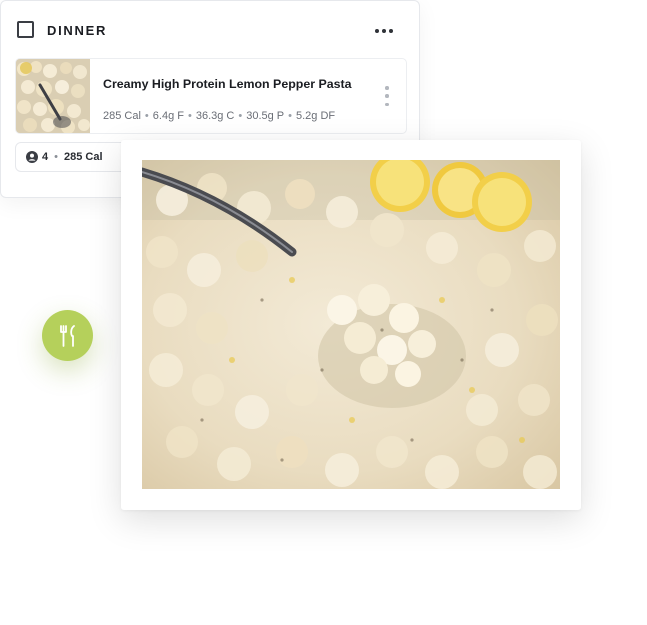 This screenshot has width=647, height=625. I want to click on utensils-glyph, so click(67, 335).